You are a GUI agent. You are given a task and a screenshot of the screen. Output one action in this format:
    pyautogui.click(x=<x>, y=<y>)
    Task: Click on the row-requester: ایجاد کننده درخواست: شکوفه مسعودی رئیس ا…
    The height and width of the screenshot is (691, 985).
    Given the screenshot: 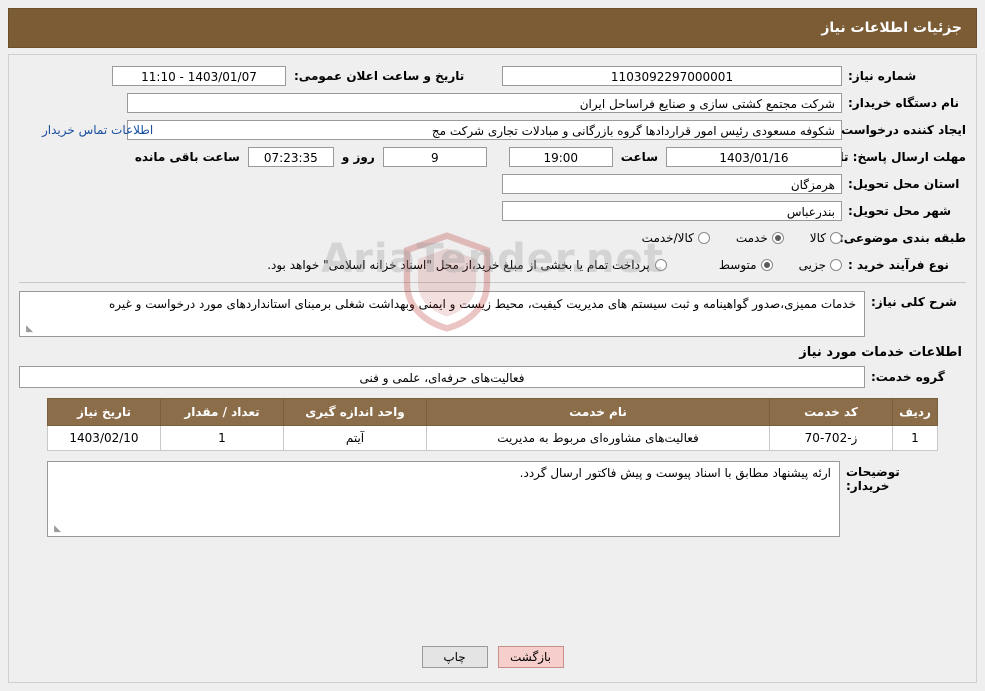 What is the action you would take?
    pyautogui.click(x=492, y=130)
    